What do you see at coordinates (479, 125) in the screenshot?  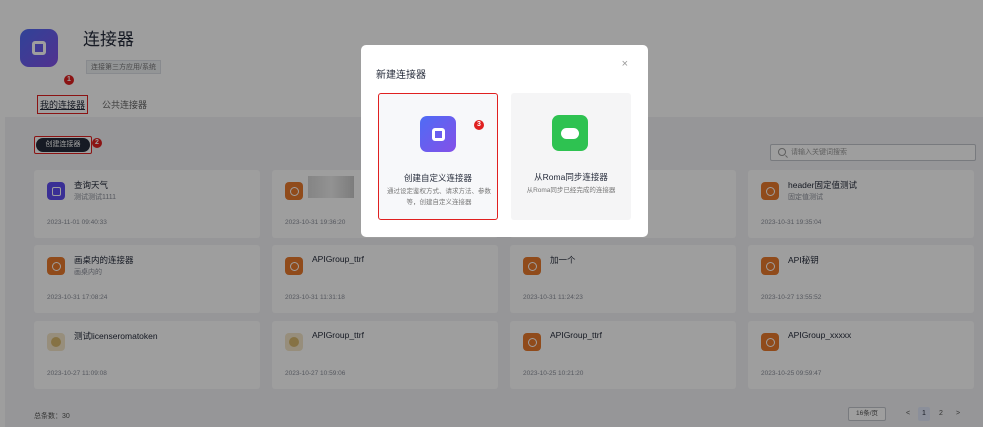 I see `step-badge-3: 3` at bounding box center [479, 125].